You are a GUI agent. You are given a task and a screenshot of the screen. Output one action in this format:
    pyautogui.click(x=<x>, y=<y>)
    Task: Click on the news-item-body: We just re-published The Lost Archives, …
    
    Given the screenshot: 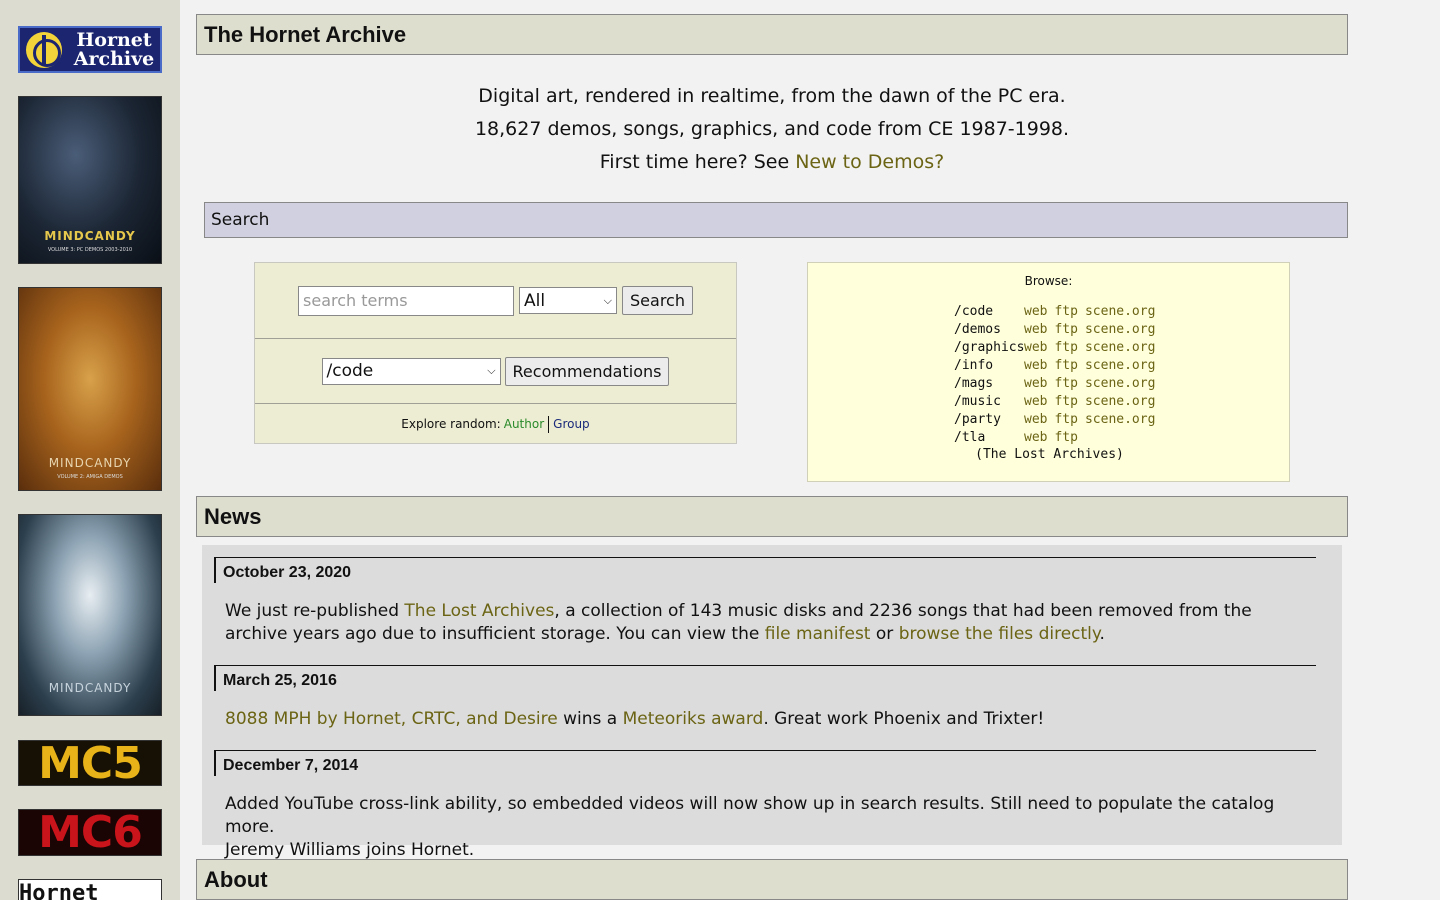 What is the action you would take?
    pyautogui.click(x=770, y=623)
    